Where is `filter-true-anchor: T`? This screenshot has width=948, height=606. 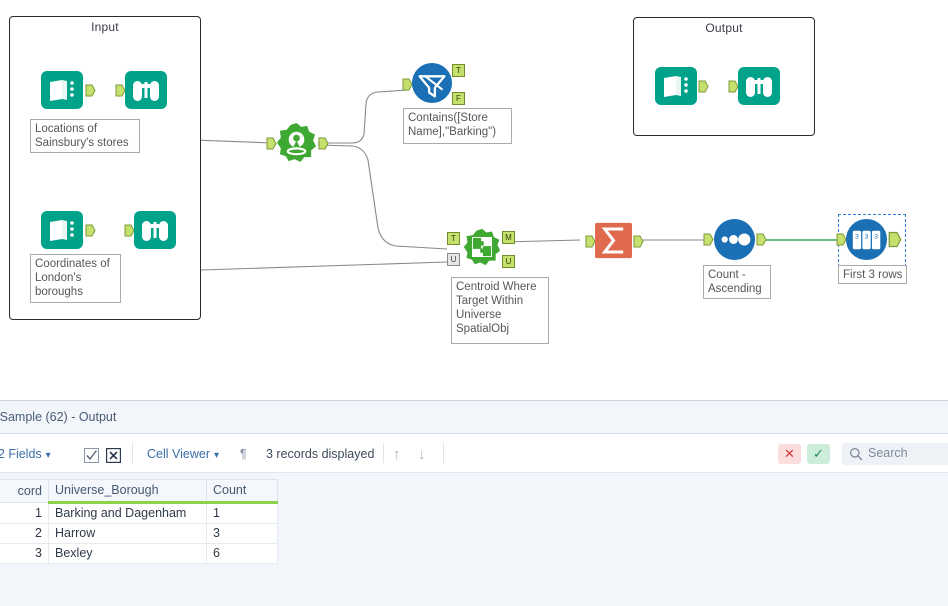 filter-true-anchor: T is located at coordinates (458, 70).